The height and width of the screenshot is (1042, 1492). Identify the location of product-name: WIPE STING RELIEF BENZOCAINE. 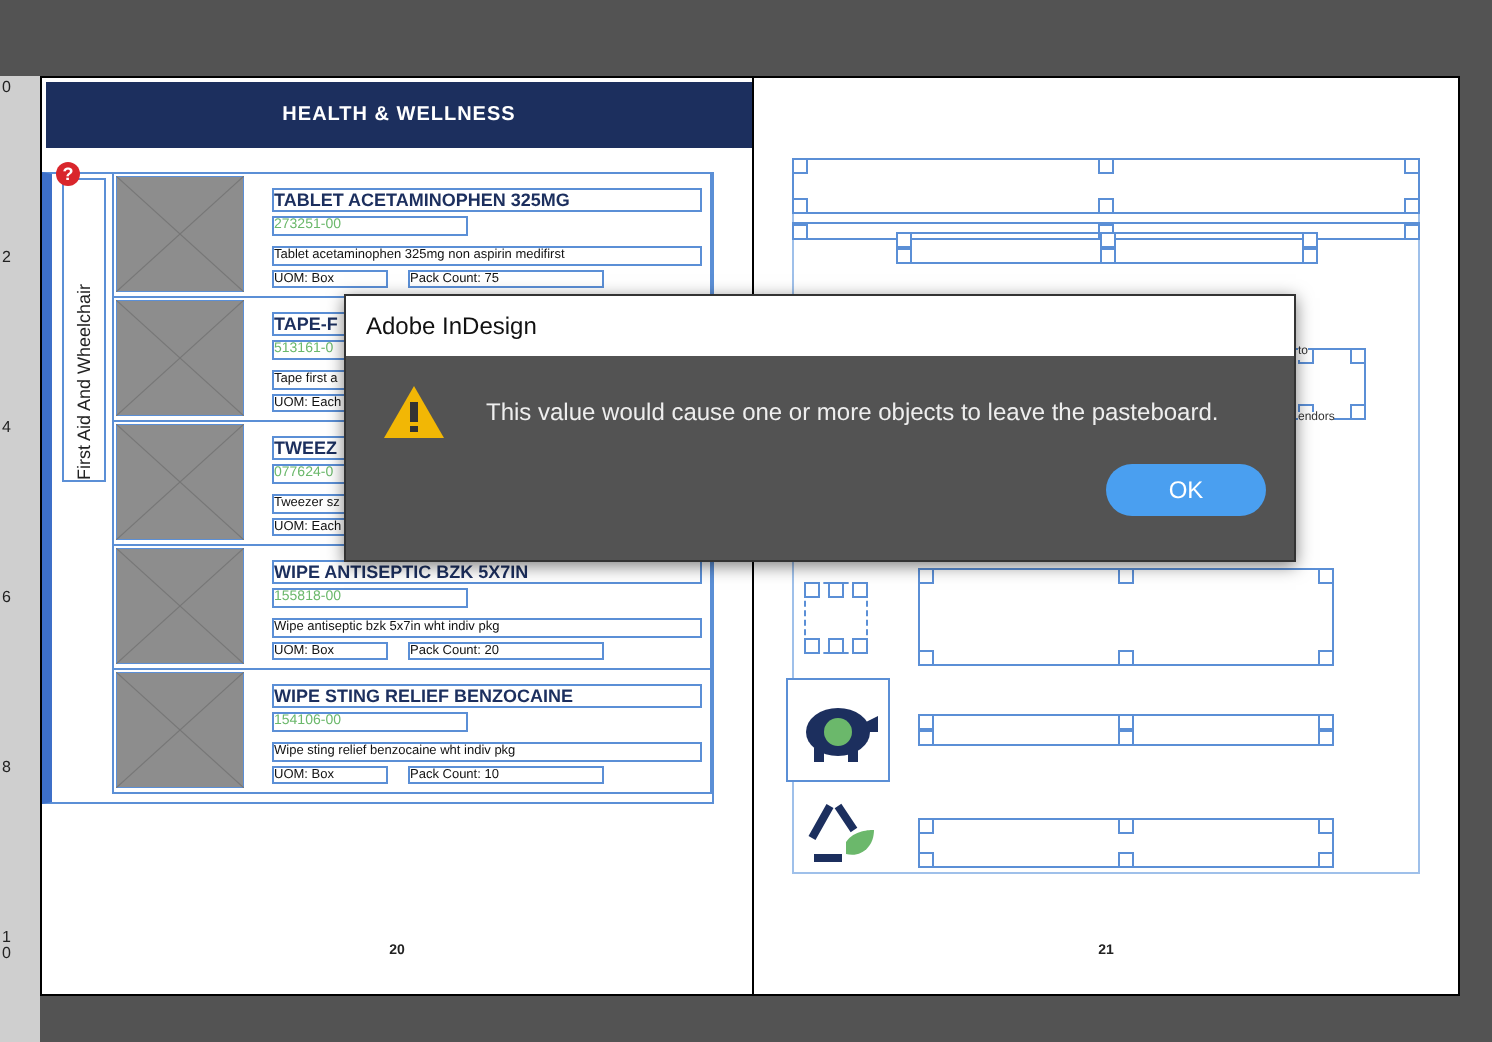
(487, 696).